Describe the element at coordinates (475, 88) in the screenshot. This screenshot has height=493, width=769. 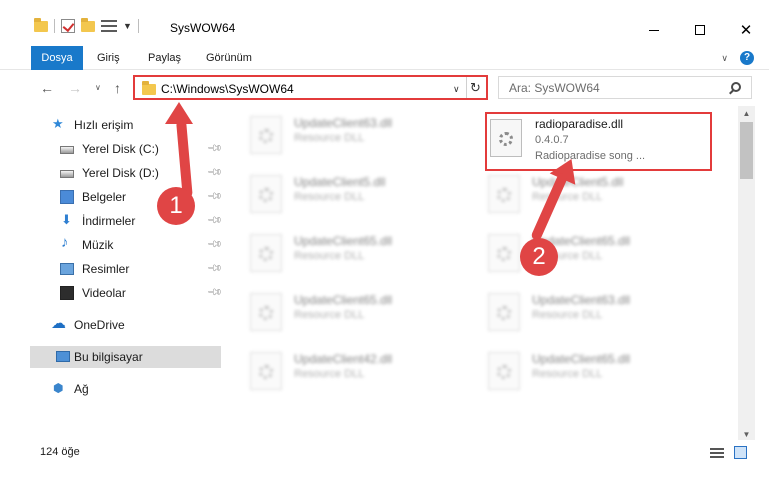
I see `refresh-icon: ↻` at that location.